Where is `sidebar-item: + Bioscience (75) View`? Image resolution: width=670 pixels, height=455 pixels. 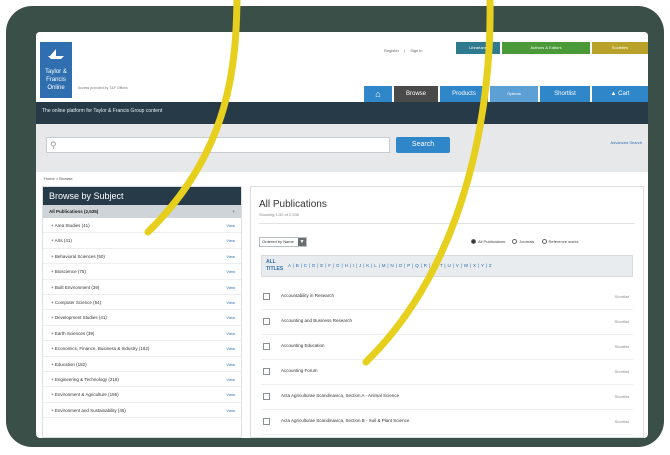 sidebar-item: + Bioscience (75) View is located at coordinates (142, 272).